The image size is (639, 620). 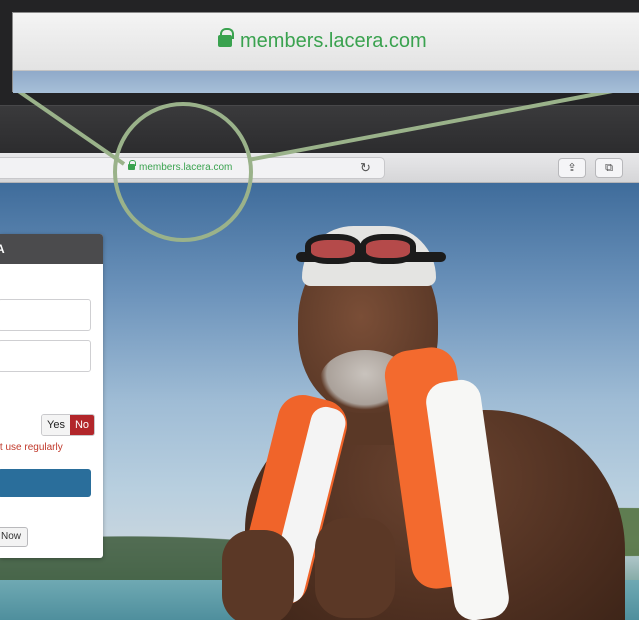 I want to click on login-button, so click(x=45, y=483).